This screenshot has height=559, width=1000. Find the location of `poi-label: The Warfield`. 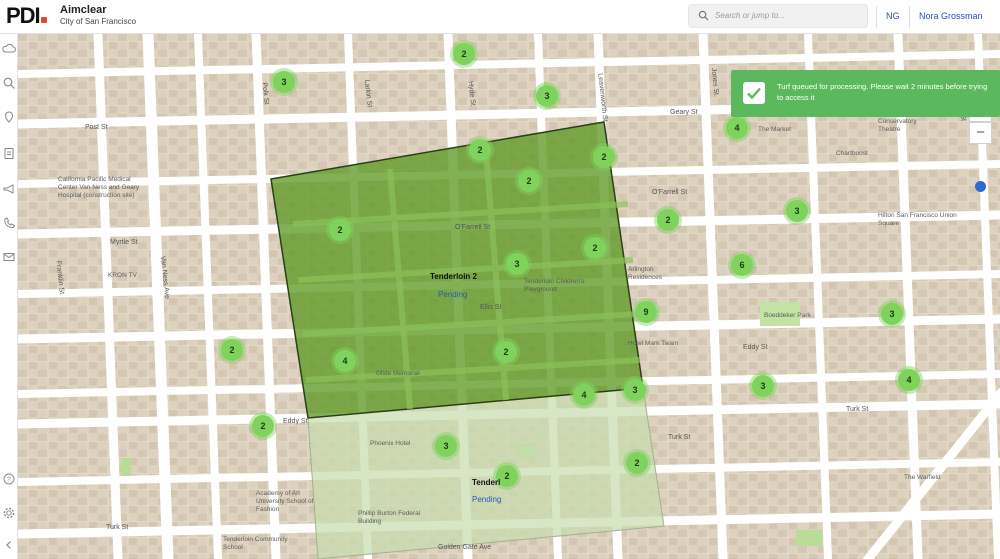

poi-label: The Warfield is located at coordinates (922, 477).